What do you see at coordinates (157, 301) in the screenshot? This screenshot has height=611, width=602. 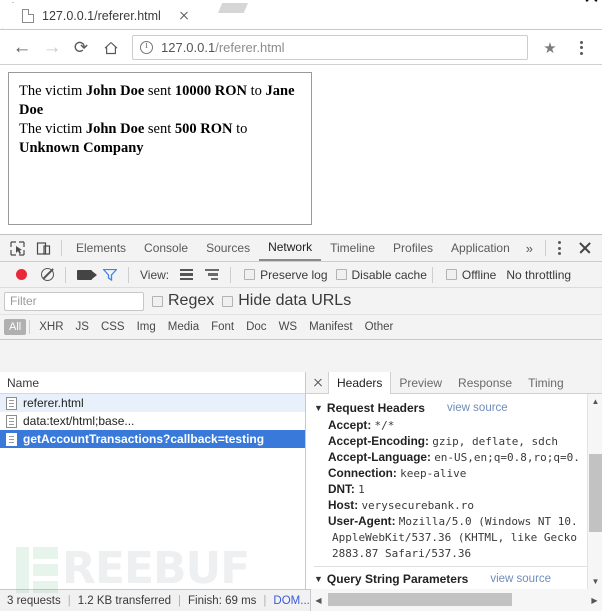 I see `checkbox-icon` at bounding box center [157, 301].